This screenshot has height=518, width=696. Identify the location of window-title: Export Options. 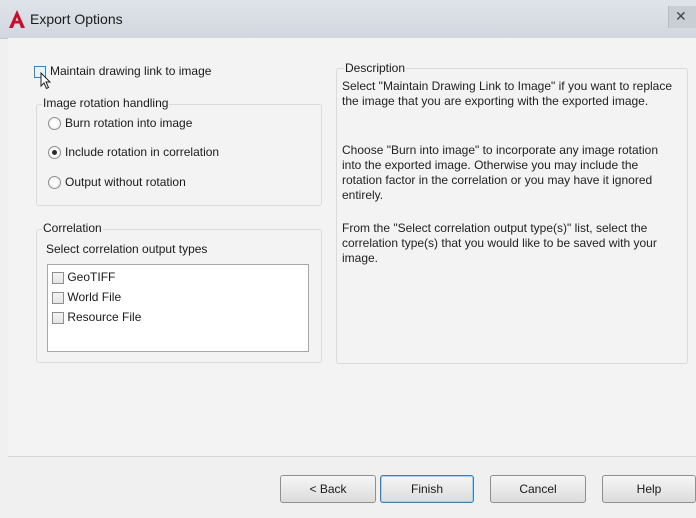
(76, 19).